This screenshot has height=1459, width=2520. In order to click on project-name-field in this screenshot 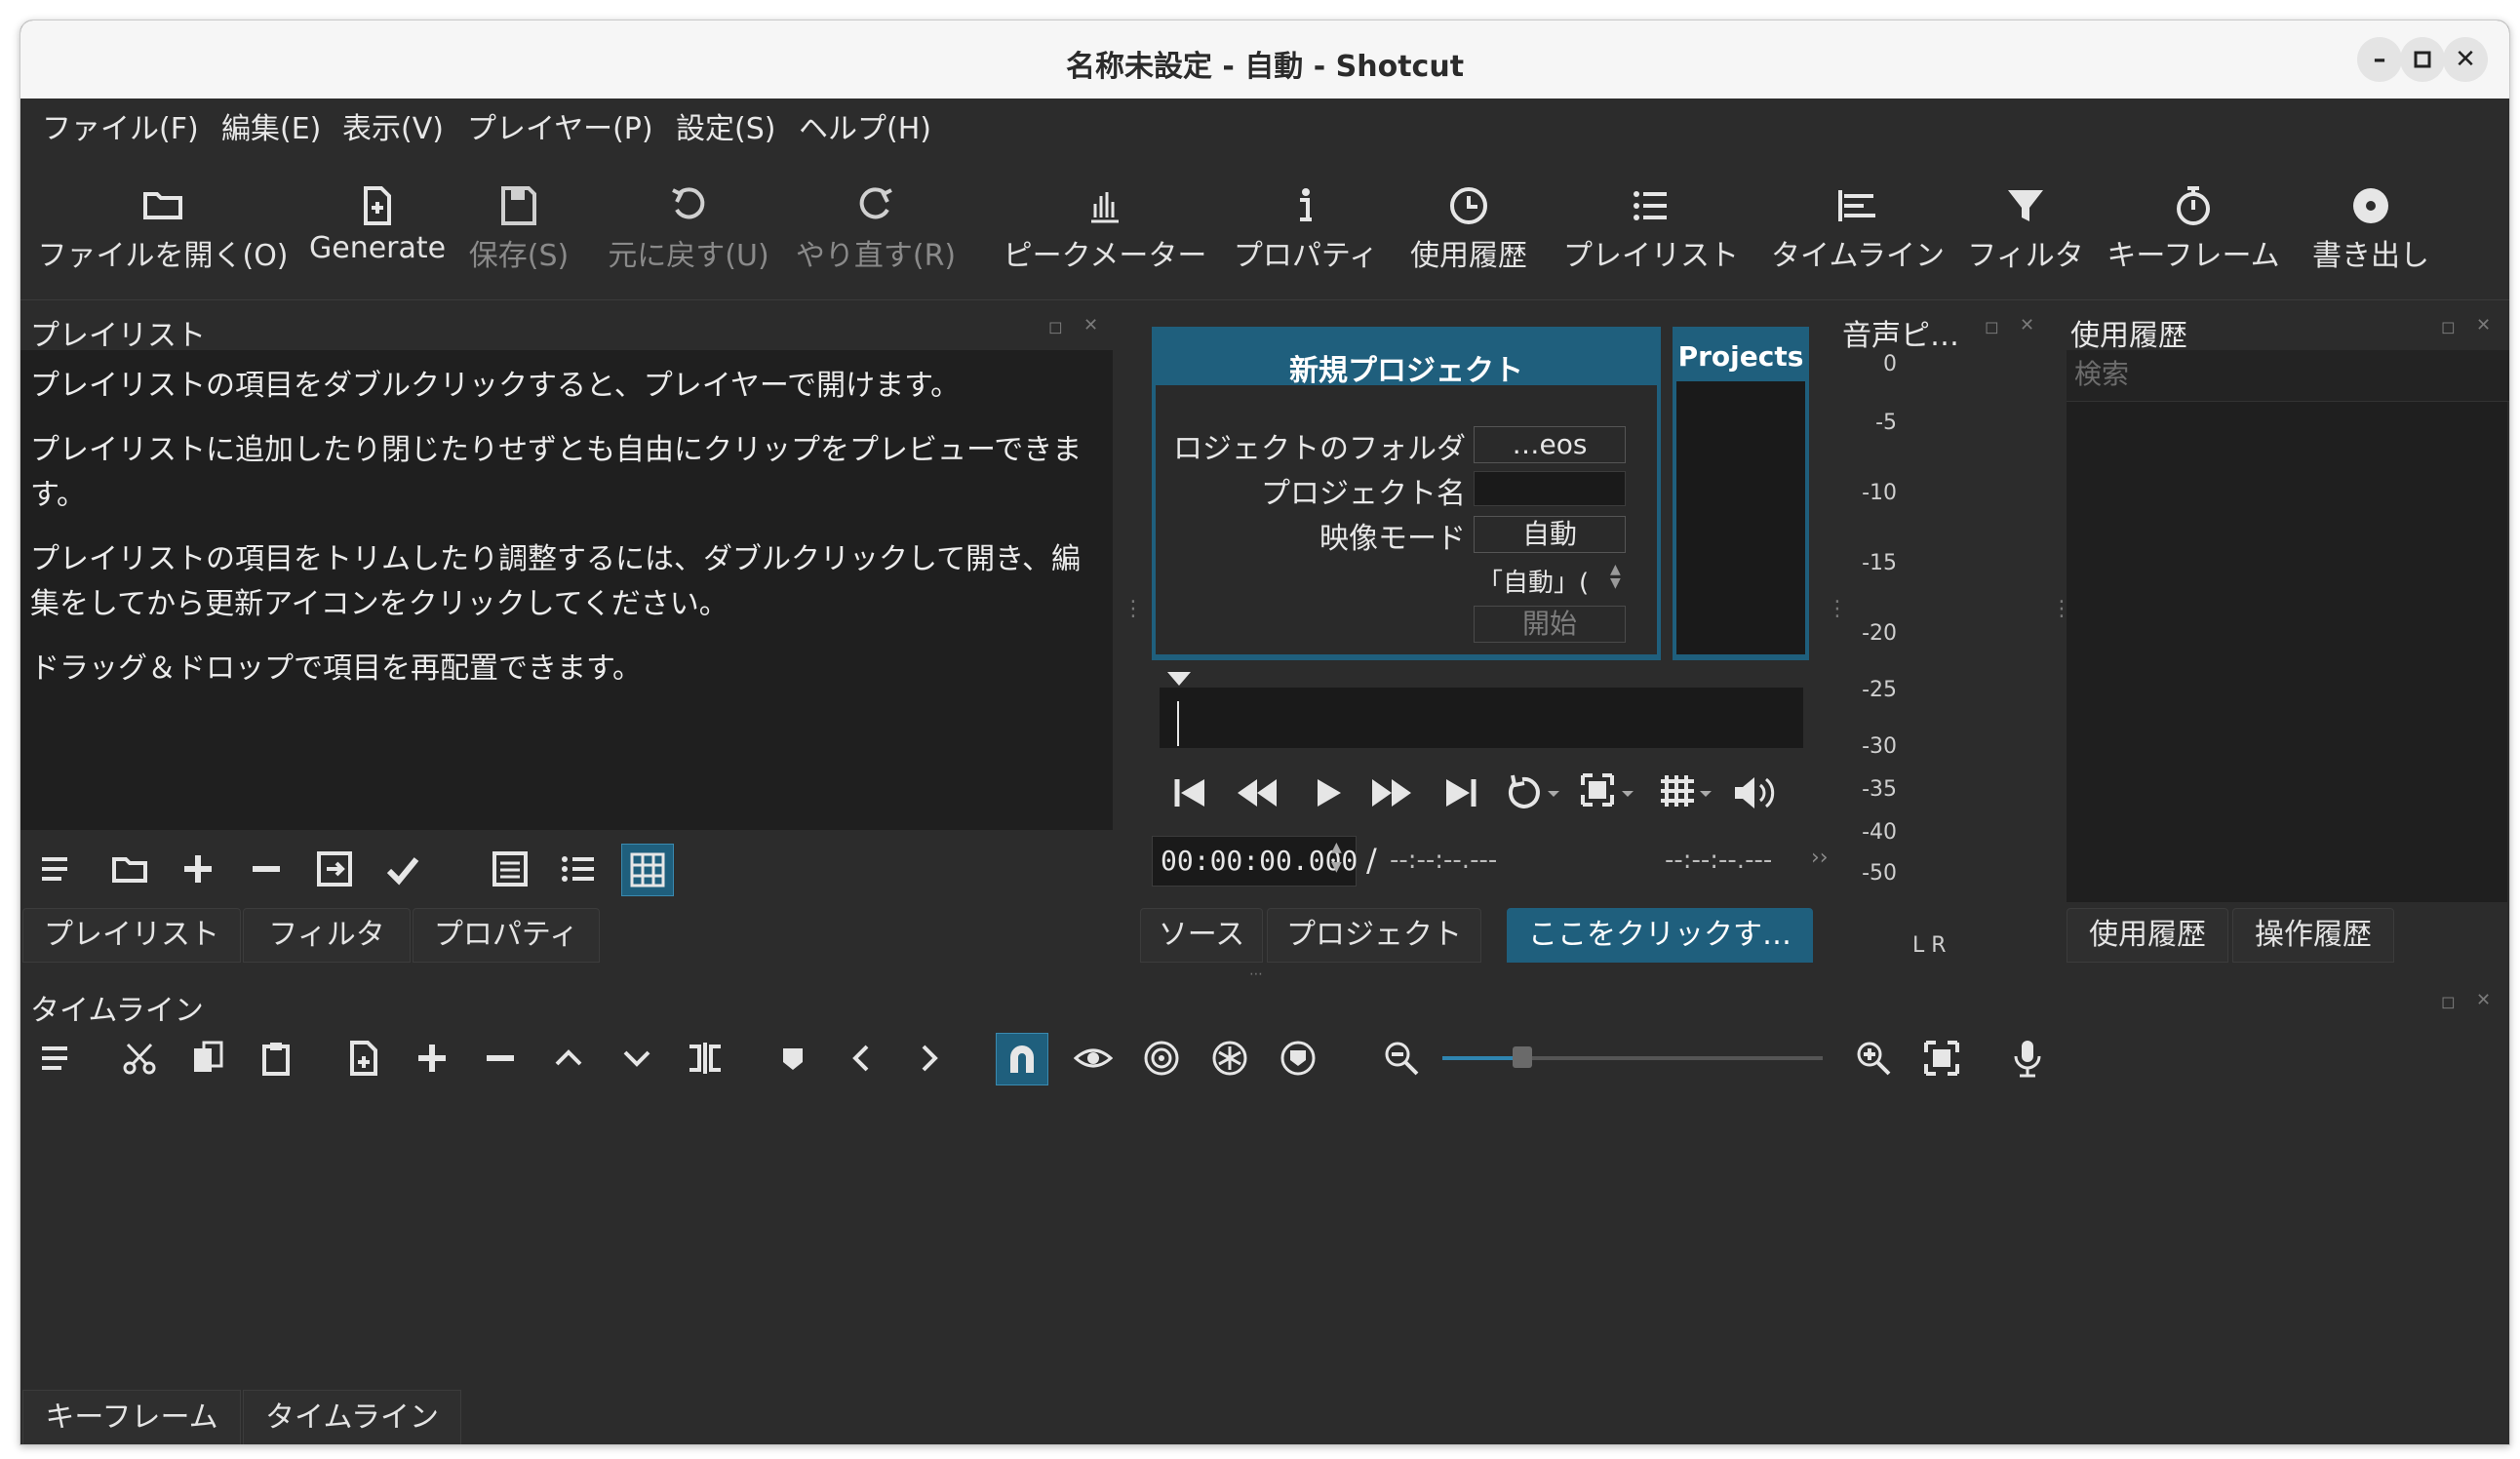, I will do `click(1550, 488)`.